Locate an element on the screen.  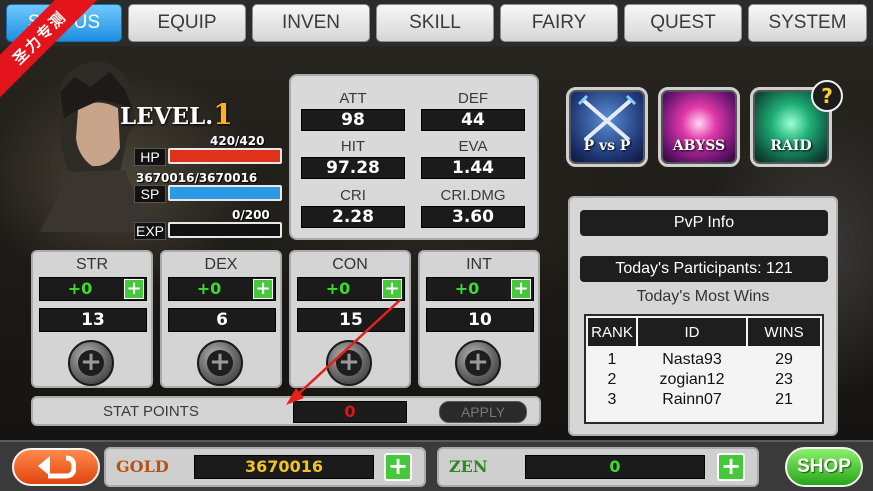
hp-value: 420/420 is located at coordinates (237, 141).